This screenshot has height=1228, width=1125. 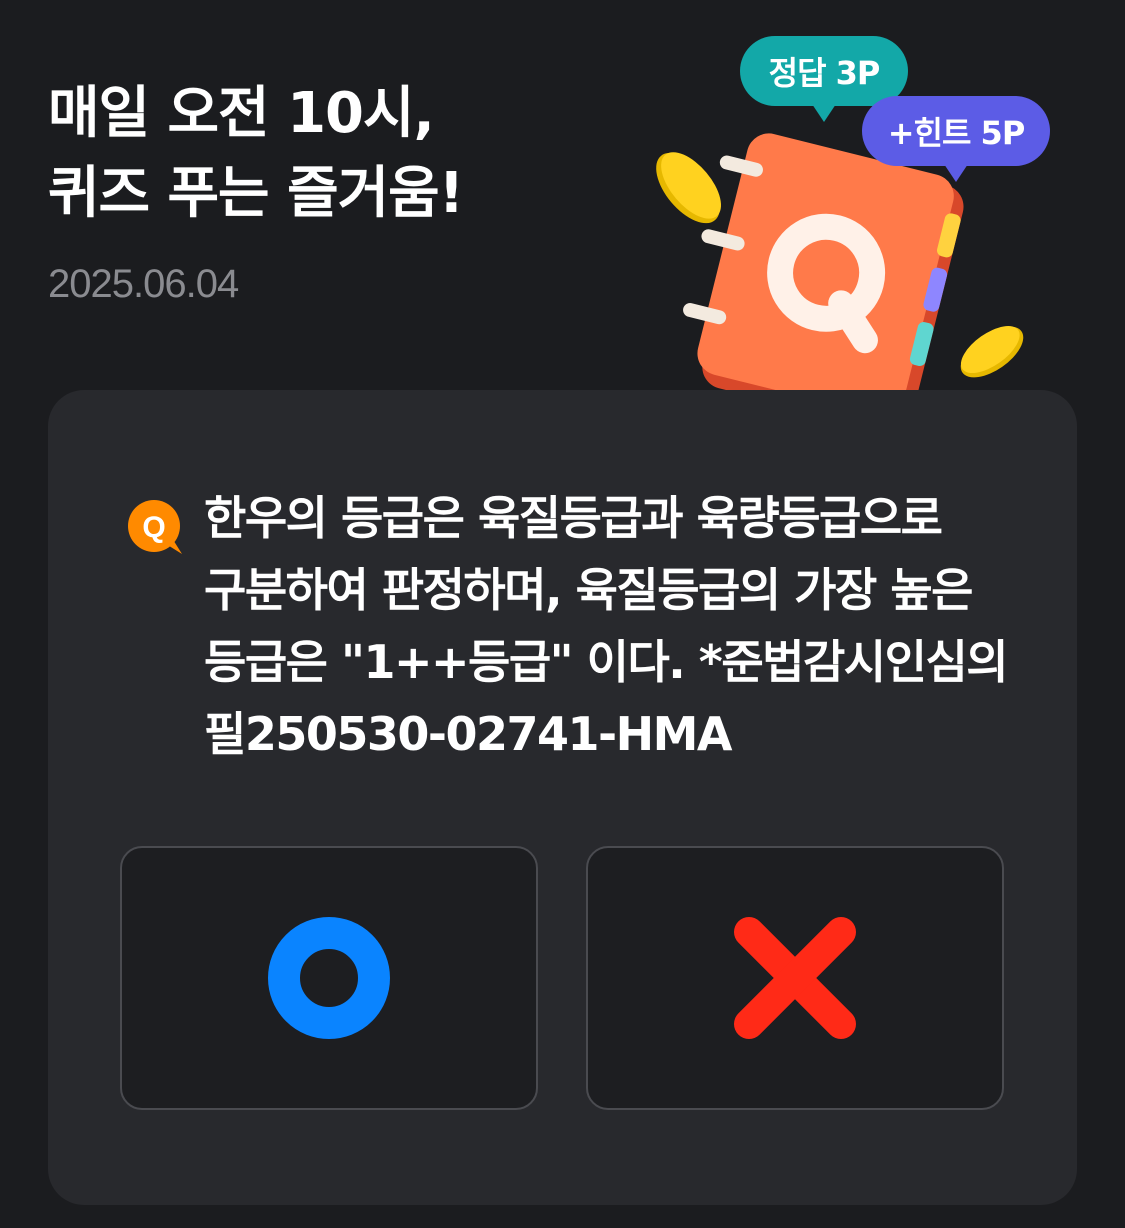 I want to click on quiz-date: 2025.06.04, so click(x=143, y=284).